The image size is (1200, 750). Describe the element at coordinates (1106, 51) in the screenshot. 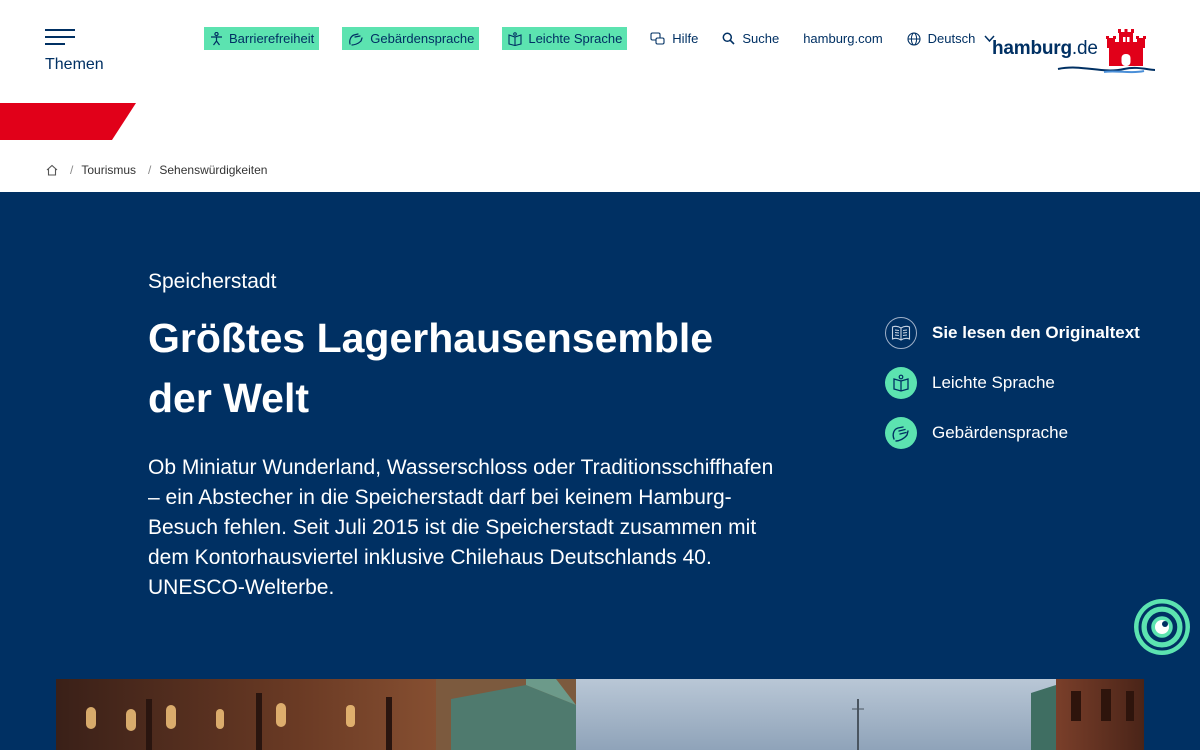

I see `hamburg-castle-crest-icon` at that location.